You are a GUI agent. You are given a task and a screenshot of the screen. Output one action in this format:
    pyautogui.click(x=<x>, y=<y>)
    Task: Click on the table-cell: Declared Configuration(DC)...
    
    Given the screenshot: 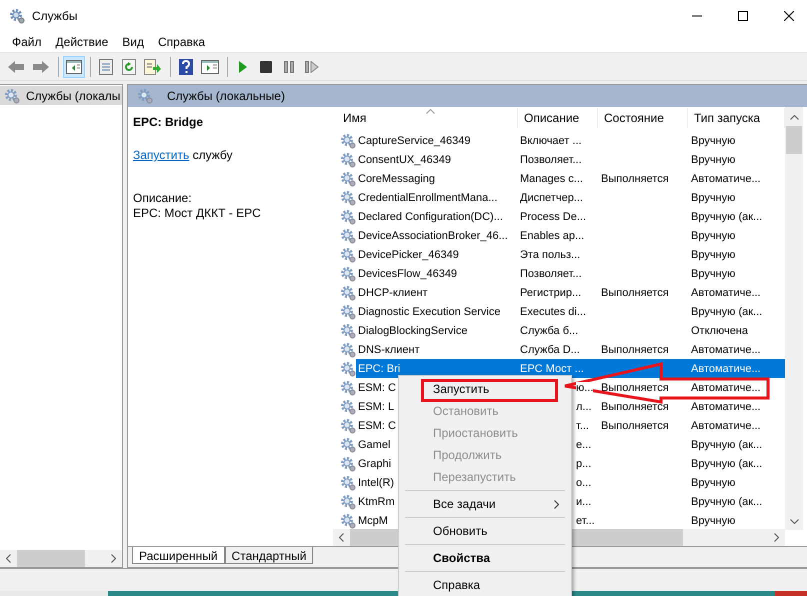 What is the action you would take?
    pyautogui.click(x=430, y=216)
    